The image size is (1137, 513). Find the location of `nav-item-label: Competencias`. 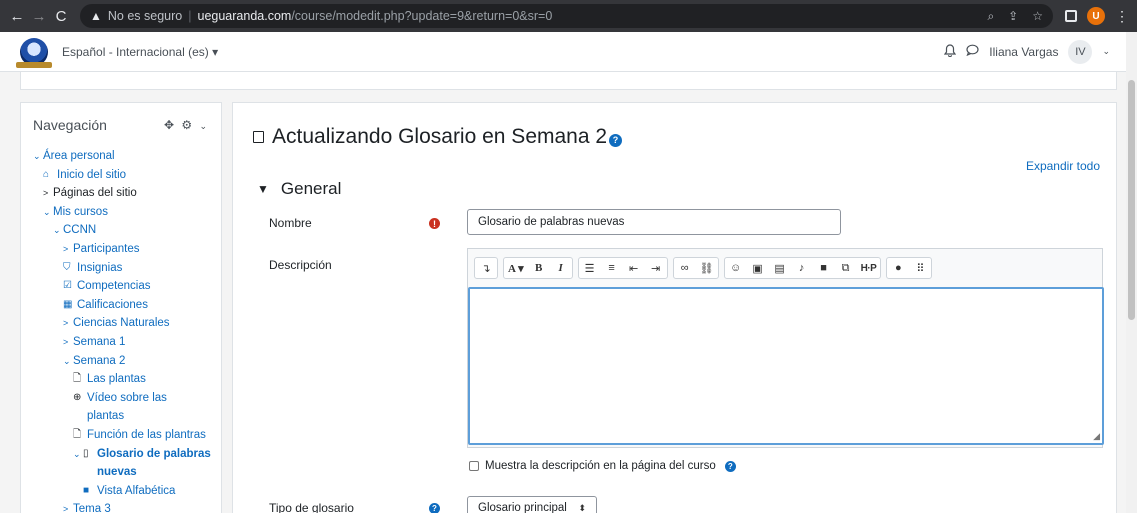

nav-item-label: Competencias is located at coordinates (114, 286).